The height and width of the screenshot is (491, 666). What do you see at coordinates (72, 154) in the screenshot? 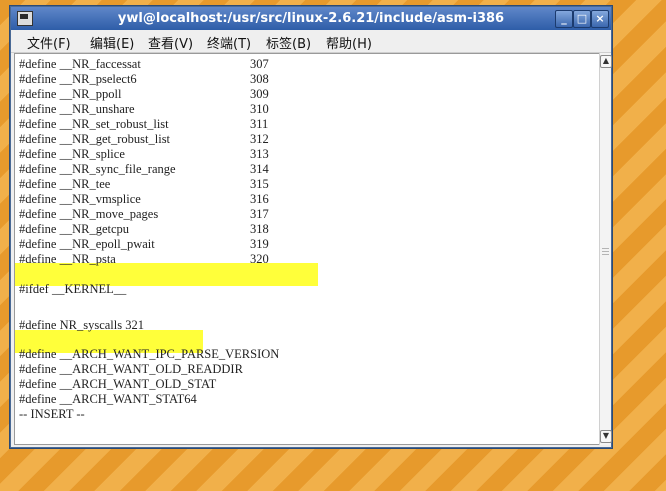
I see `line-text: #define __NR_splice` at bounding box center [72, 154].